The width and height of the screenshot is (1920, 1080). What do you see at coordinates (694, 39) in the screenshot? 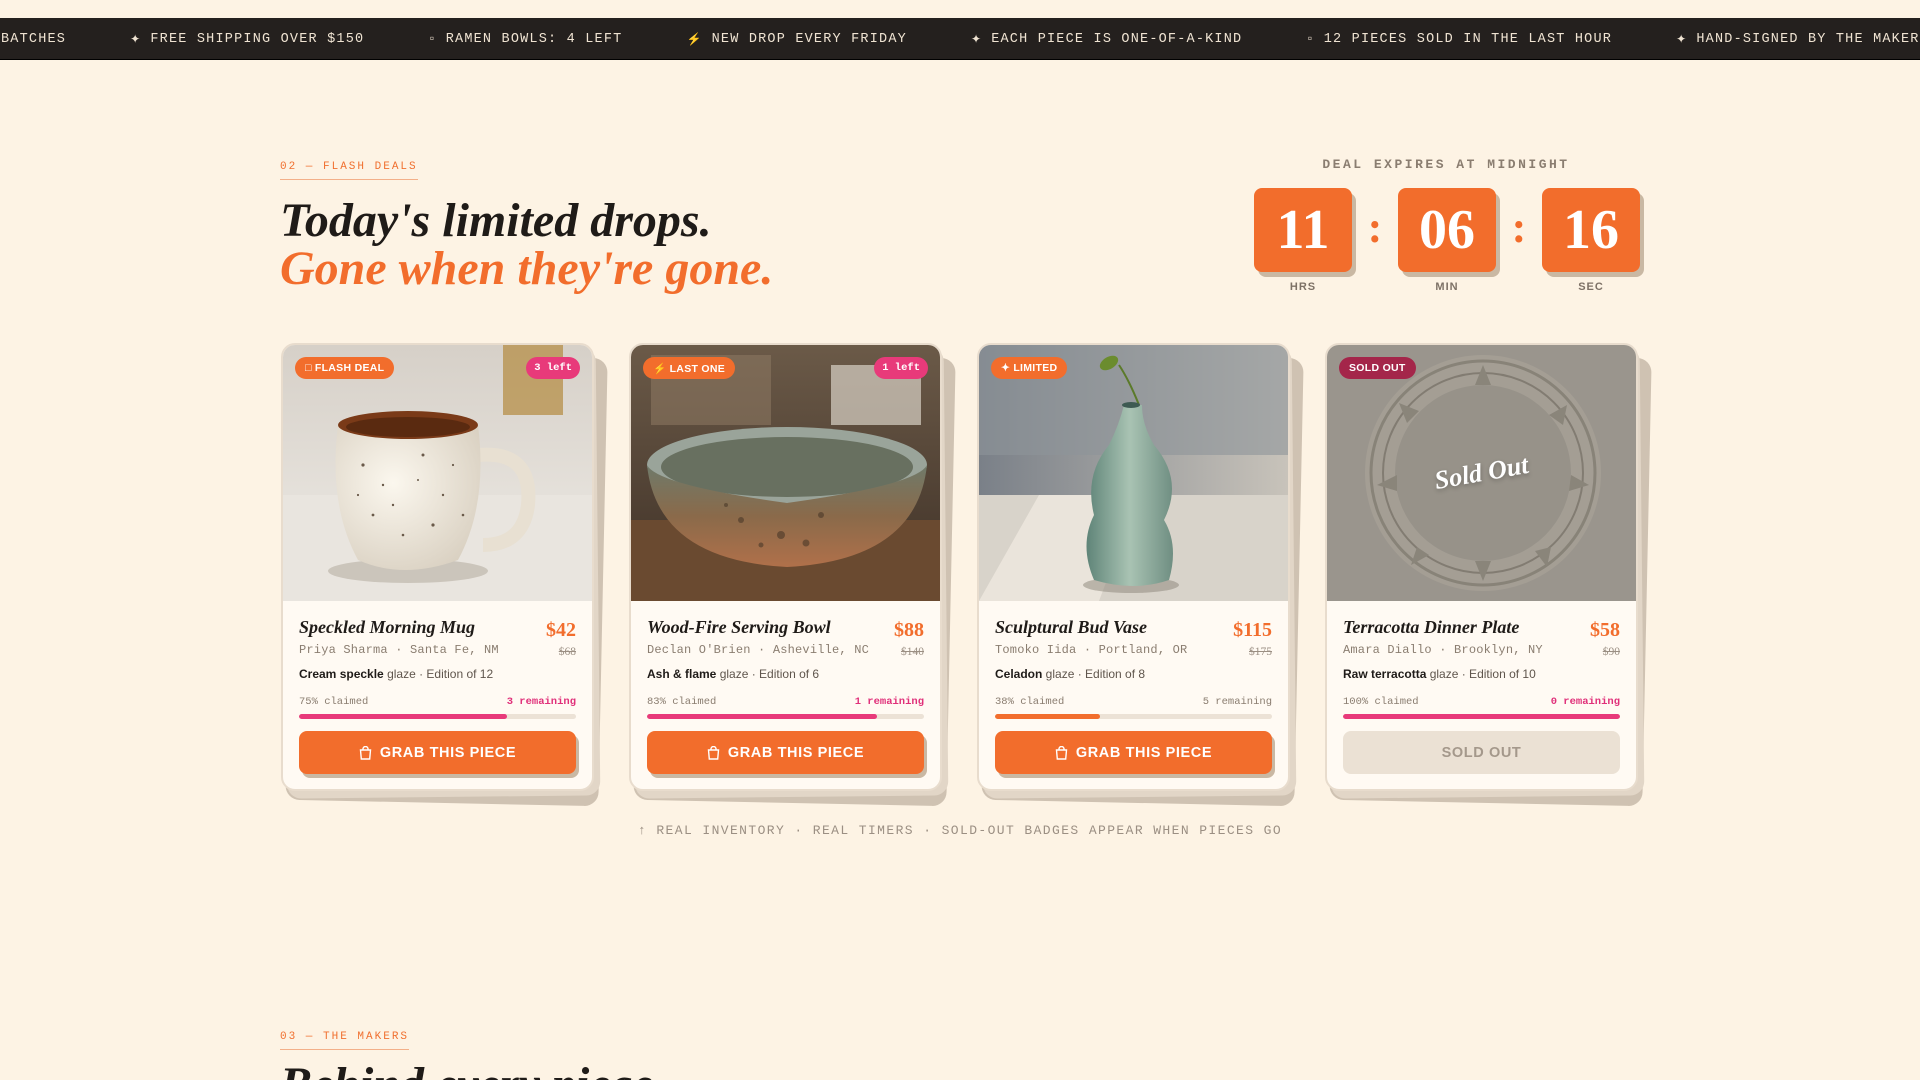
I see `lightning-icon: ⚡` at bounding box center [694, 39].